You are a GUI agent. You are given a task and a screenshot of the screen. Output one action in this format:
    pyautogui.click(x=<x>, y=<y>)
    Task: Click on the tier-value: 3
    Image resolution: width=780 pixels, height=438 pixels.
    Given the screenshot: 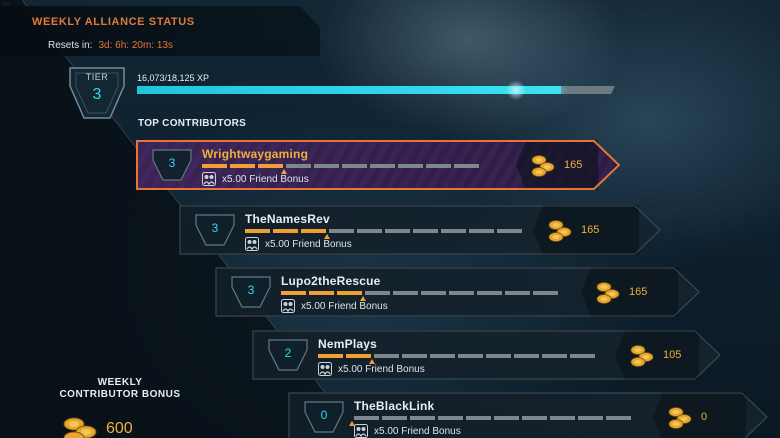 What is the action you would take?
    pyautogui.click(x=97, y=94)
    